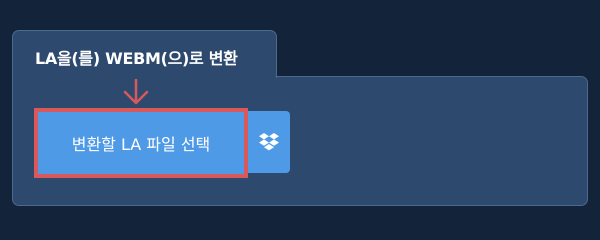 The width and height of the screenshot is (600, 240). I want to click on choose-file-button: 변환할 LA 파일 선택, so click(141, 143).